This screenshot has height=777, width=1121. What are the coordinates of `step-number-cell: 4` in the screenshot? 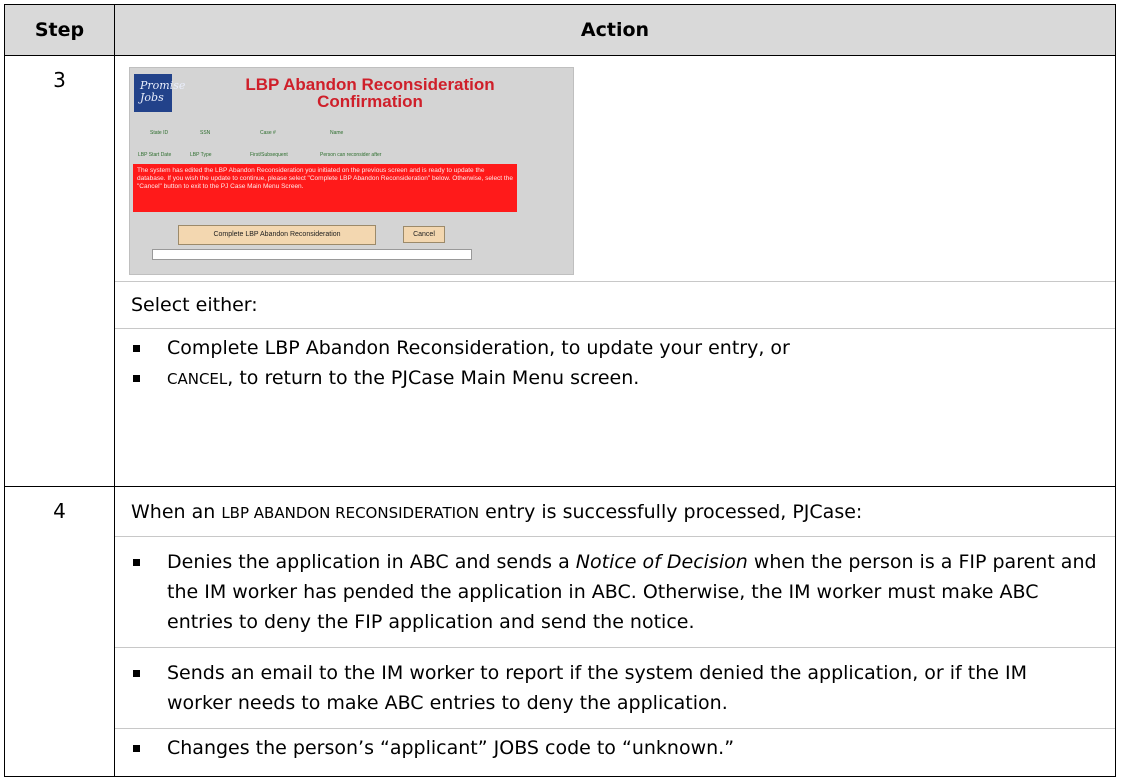 It's located at (59, 631).